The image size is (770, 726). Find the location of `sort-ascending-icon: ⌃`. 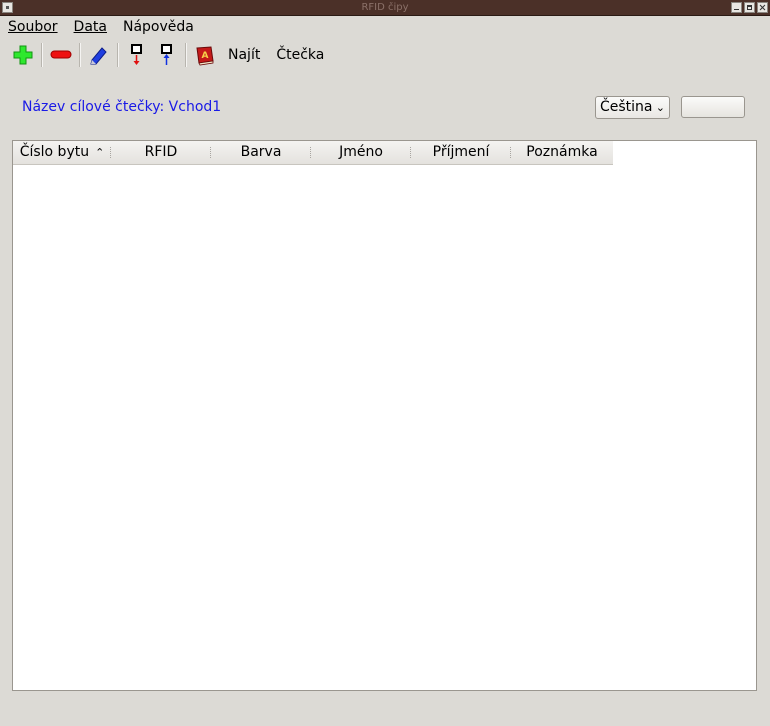

sort-ascending-icon: ⌃ is located at coordinates (100, 152).